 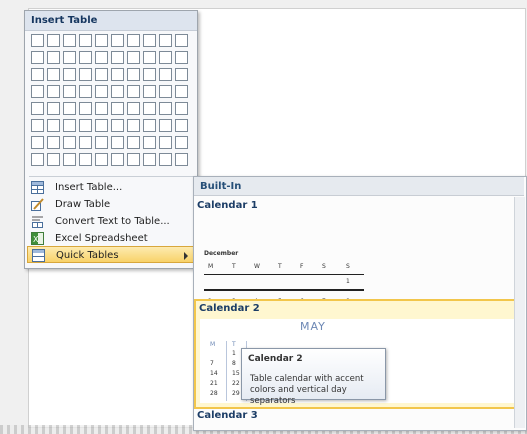 I want to click on calendar-1-cell: W, so click(x=257, y=266).